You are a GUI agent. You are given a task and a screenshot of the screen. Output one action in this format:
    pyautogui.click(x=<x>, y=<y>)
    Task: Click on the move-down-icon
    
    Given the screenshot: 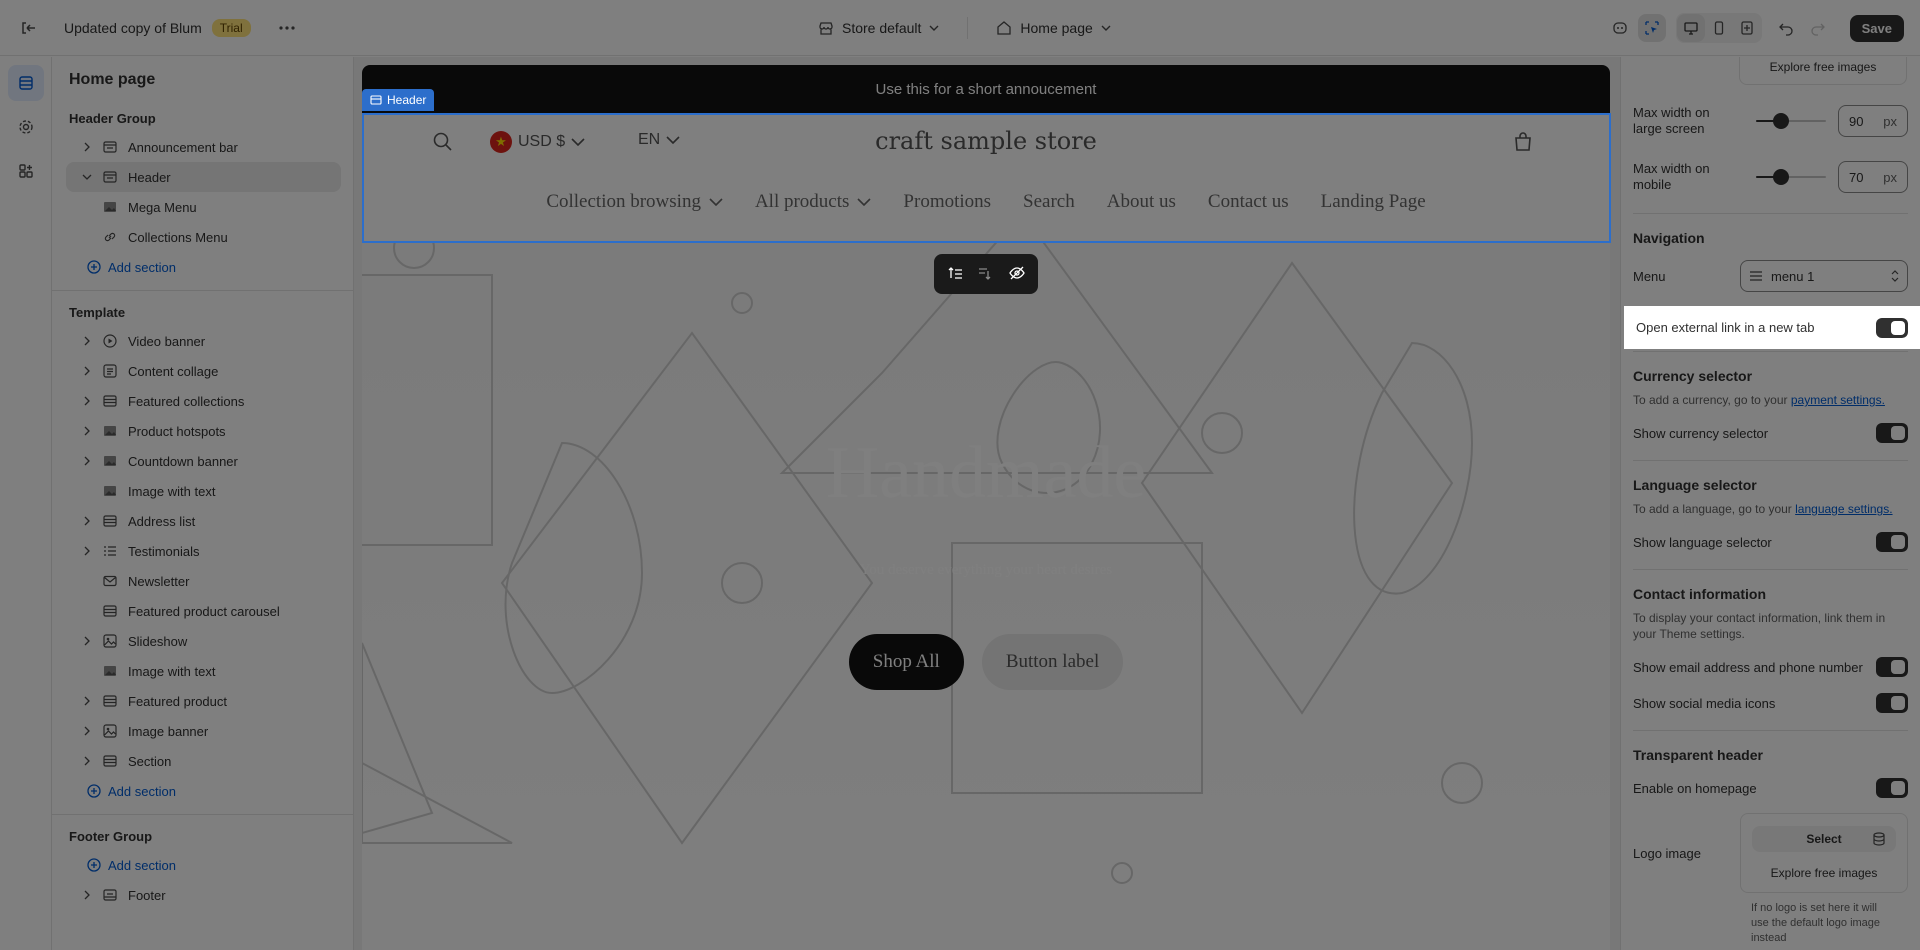 What is the action you would take?
    pyautogui.click(x=984, y=273)
    